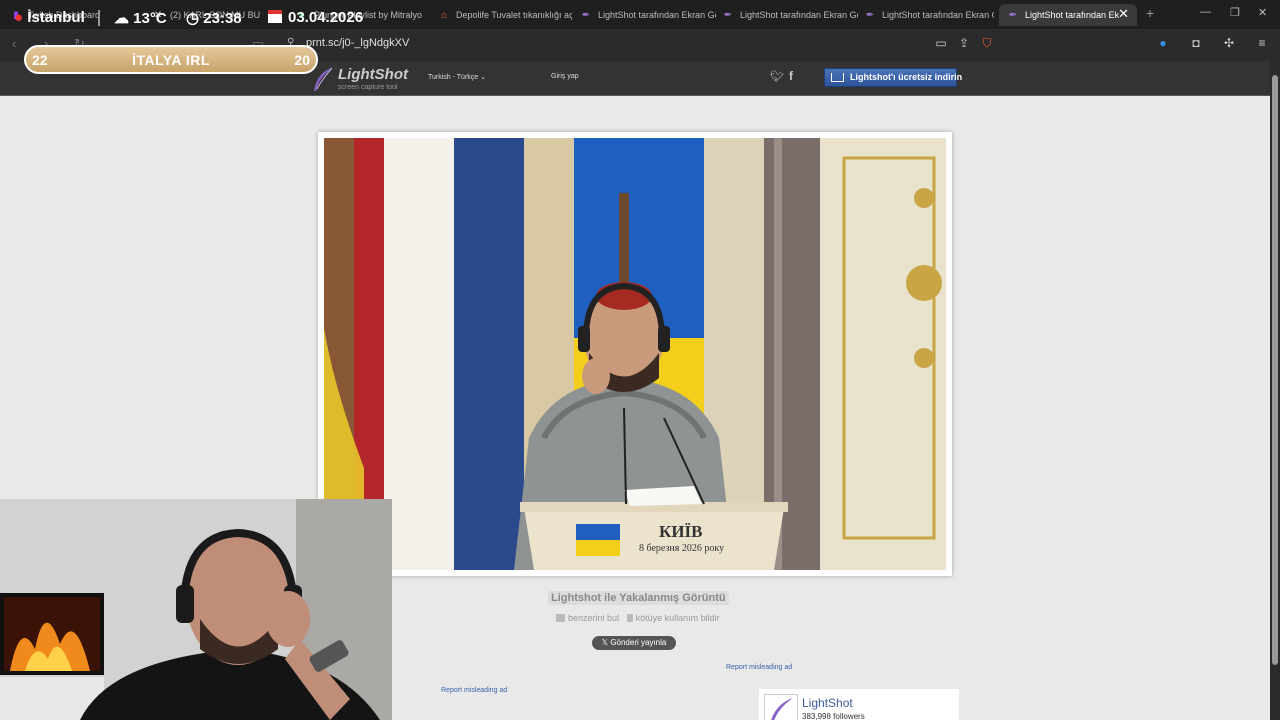 The image size is (1280, 720). What do you see at coordinates (1072, 15) in the screenshot?
I see `tab-label: LightShot tarafından Ek` at bounding box center [1072, 15].